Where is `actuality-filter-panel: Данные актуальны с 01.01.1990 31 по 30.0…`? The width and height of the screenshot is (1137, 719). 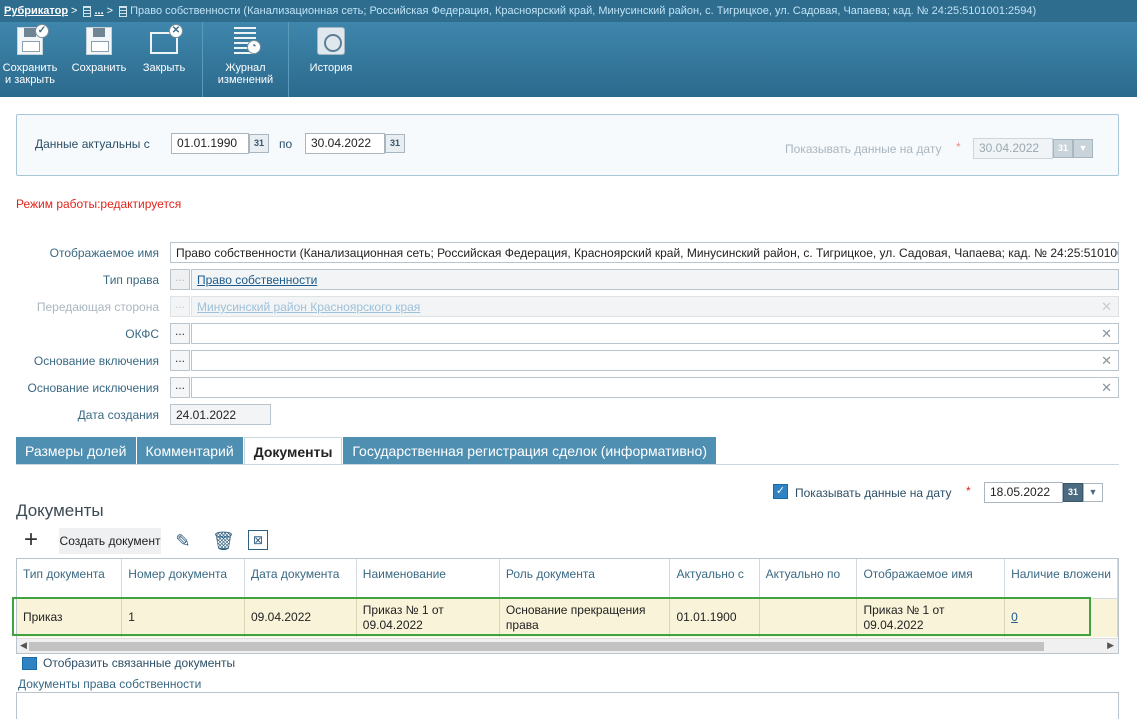
actuality-filter-panel: Данные актуальны с 01.01.1990 31 по 30.0… is located at coordinates (567, 145).